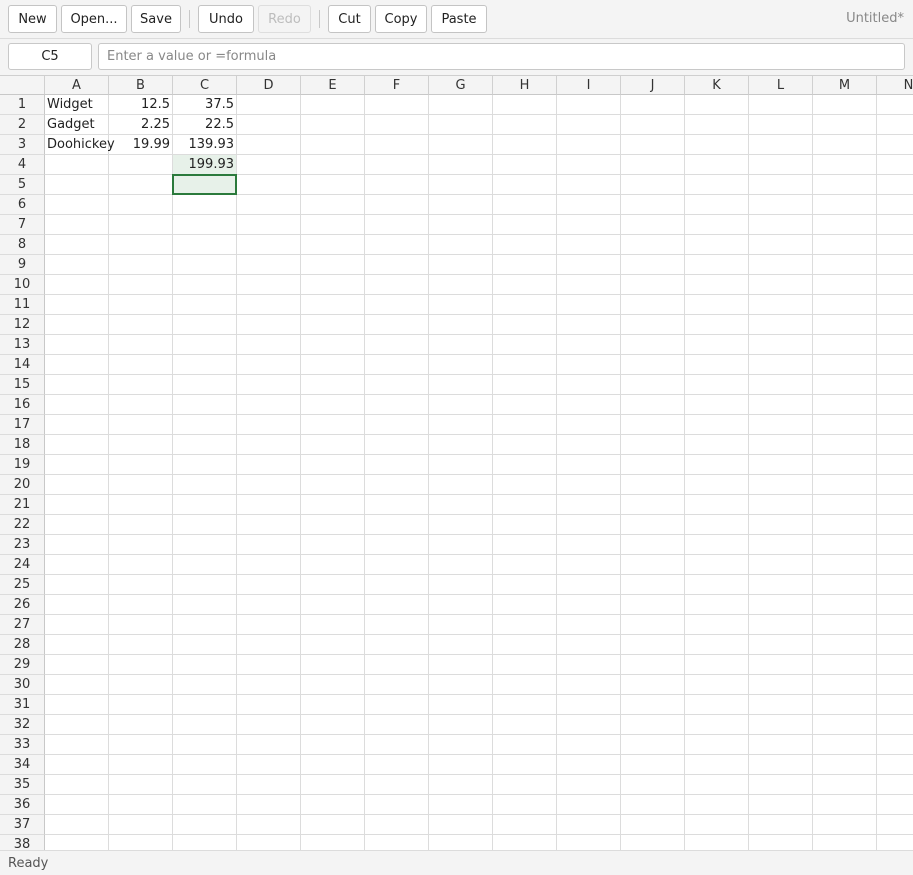 The height and width of the screenshot is (875, 913). What do you see at coordinates (781, 325) in the screenshot?
I see `cell-l12` at bounding box center [781, 325].